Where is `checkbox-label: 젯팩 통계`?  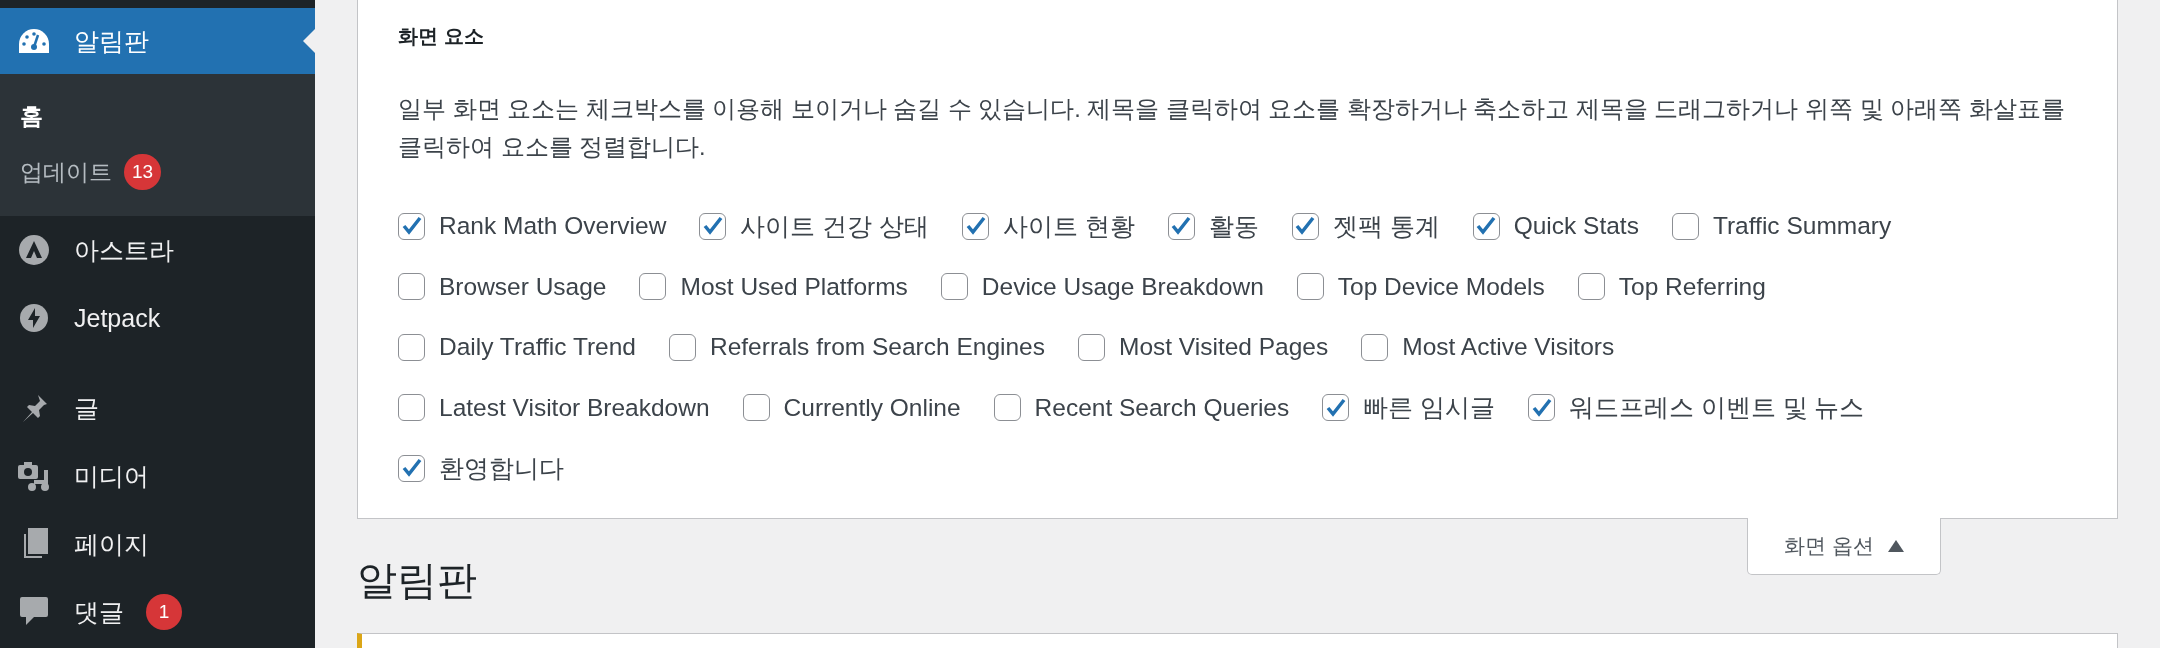 checkbox-label: 젯팩 통계 is located at coordinates (1386, 226).